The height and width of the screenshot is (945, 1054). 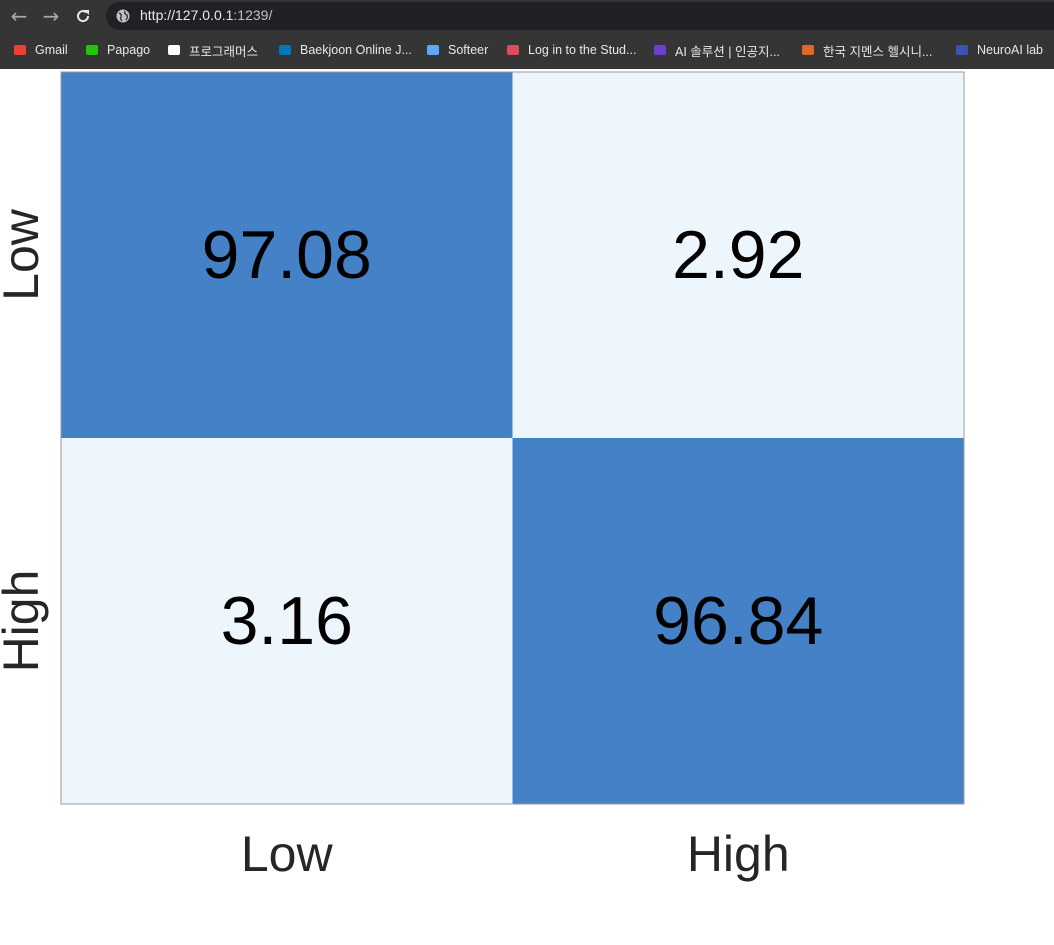 I want to click on back-button: ←, so click(x=19, y=16).